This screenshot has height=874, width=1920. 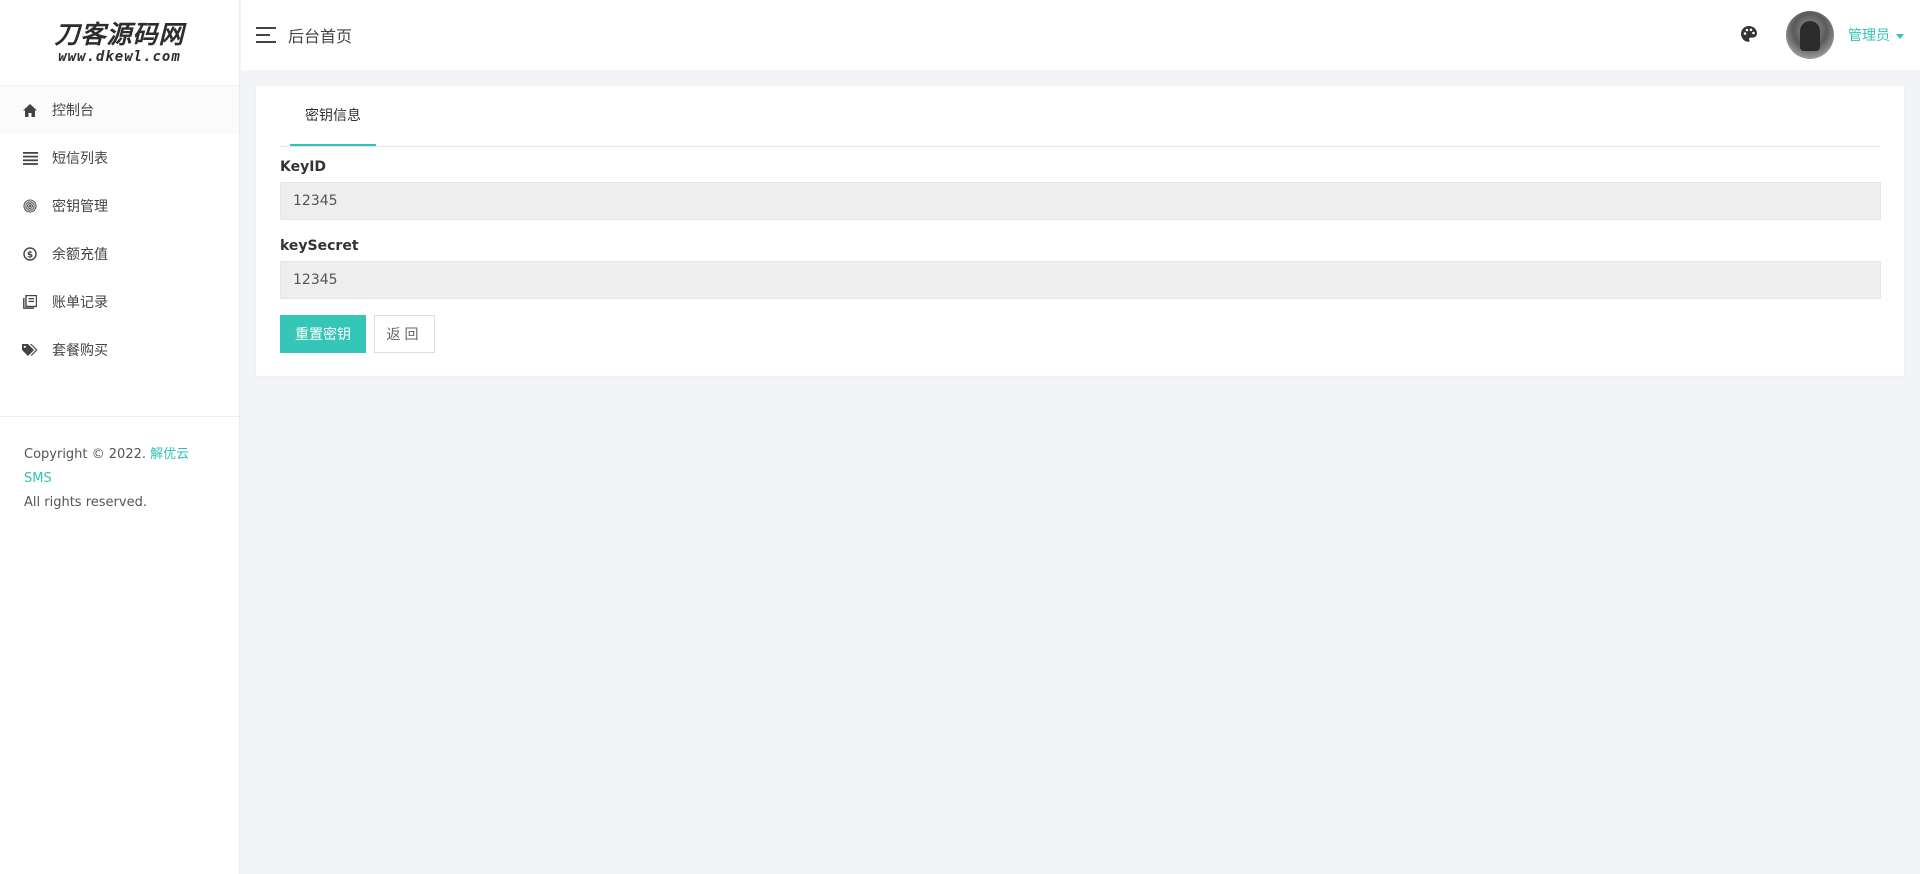 I want to click on header-right: 管理员, so click(x=1822, y=35).